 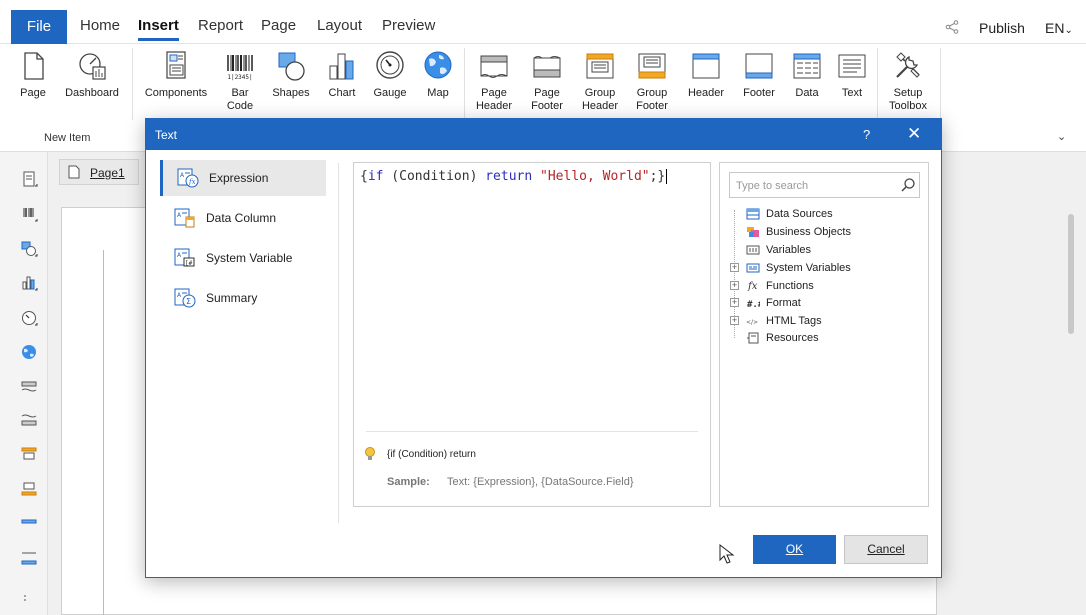 What do you see at coordinates (29, 558) in the screenshot?
I see `toolbox-footer-icon` at bounding box center [29, 558].